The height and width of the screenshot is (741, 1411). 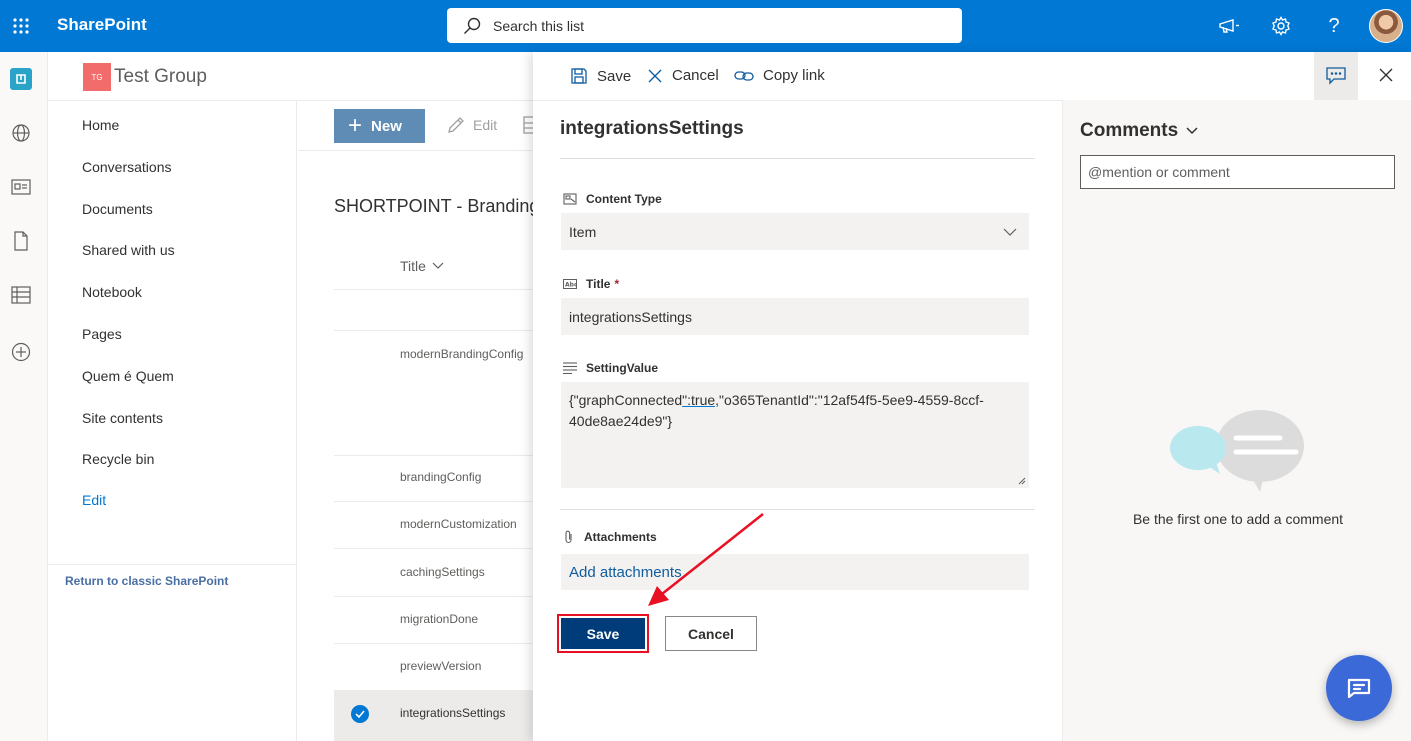 What do you see at coordinates (795, 316) in the screenshot?
I see `title-input: integrationsSettings` at bounding box center [795, 316].